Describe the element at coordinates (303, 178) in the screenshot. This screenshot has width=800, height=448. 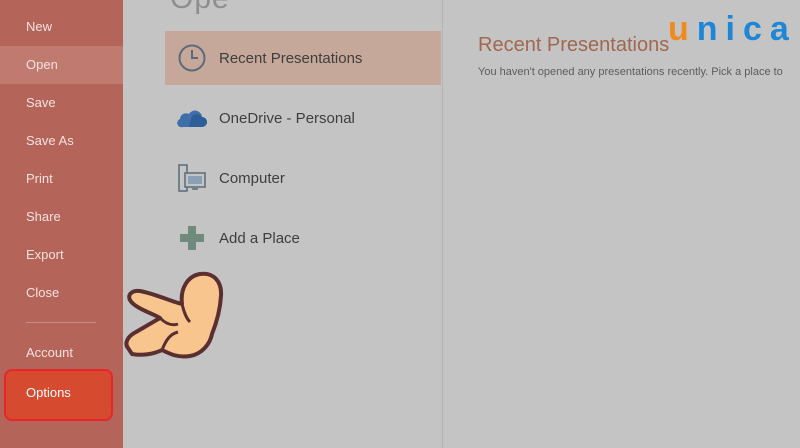
I see `place-computer: Computer` at that location.